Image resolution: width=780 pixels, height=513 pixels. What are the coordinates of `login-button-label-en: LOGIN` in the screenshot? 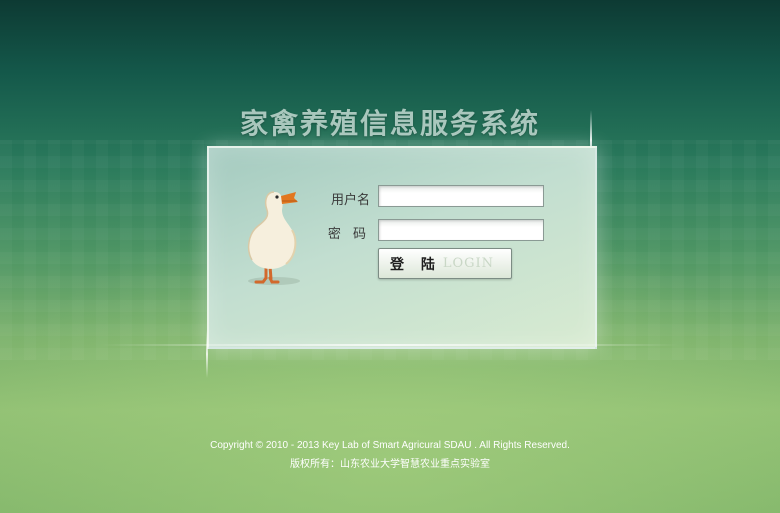 It's located at (468, 263).